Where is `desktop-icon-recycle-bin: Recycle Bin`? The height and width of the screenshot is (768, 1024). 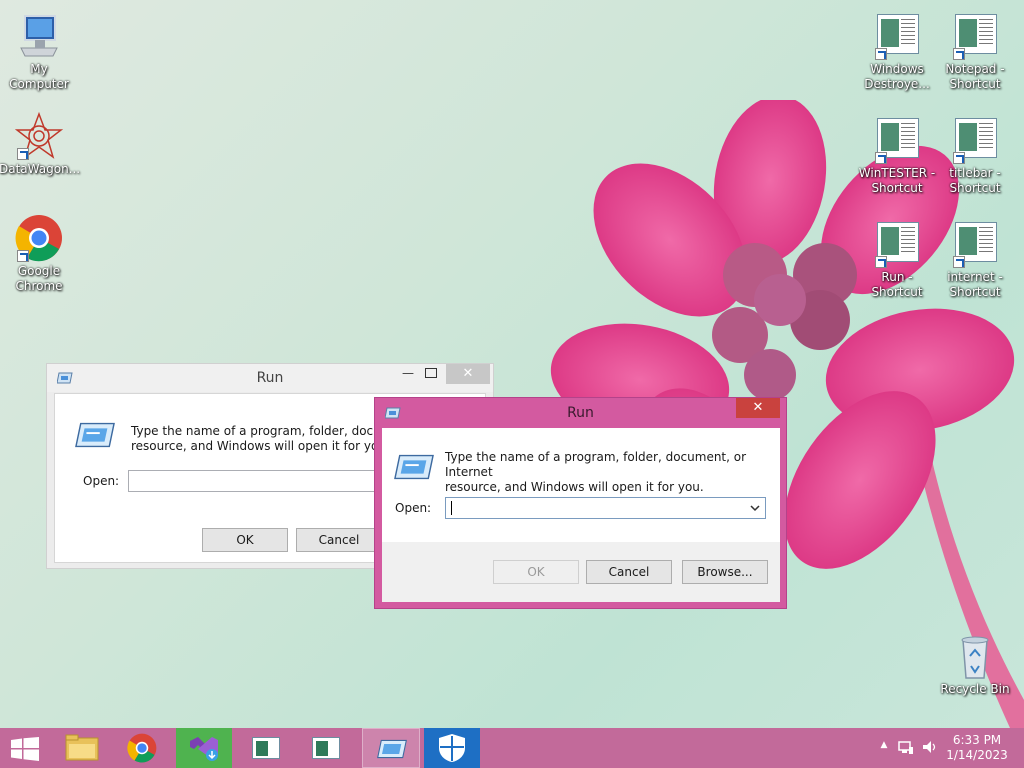
desktop-icon-recycle-bin: Recycle Bin is located at coordinates (975, 664).